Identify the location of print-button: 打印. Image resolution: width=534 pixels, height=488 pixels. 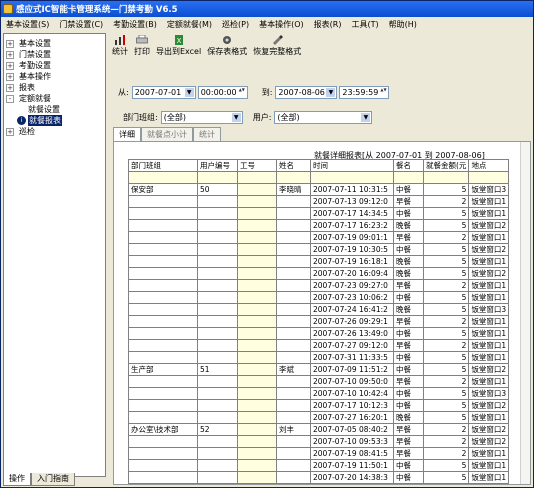
(142, 47).